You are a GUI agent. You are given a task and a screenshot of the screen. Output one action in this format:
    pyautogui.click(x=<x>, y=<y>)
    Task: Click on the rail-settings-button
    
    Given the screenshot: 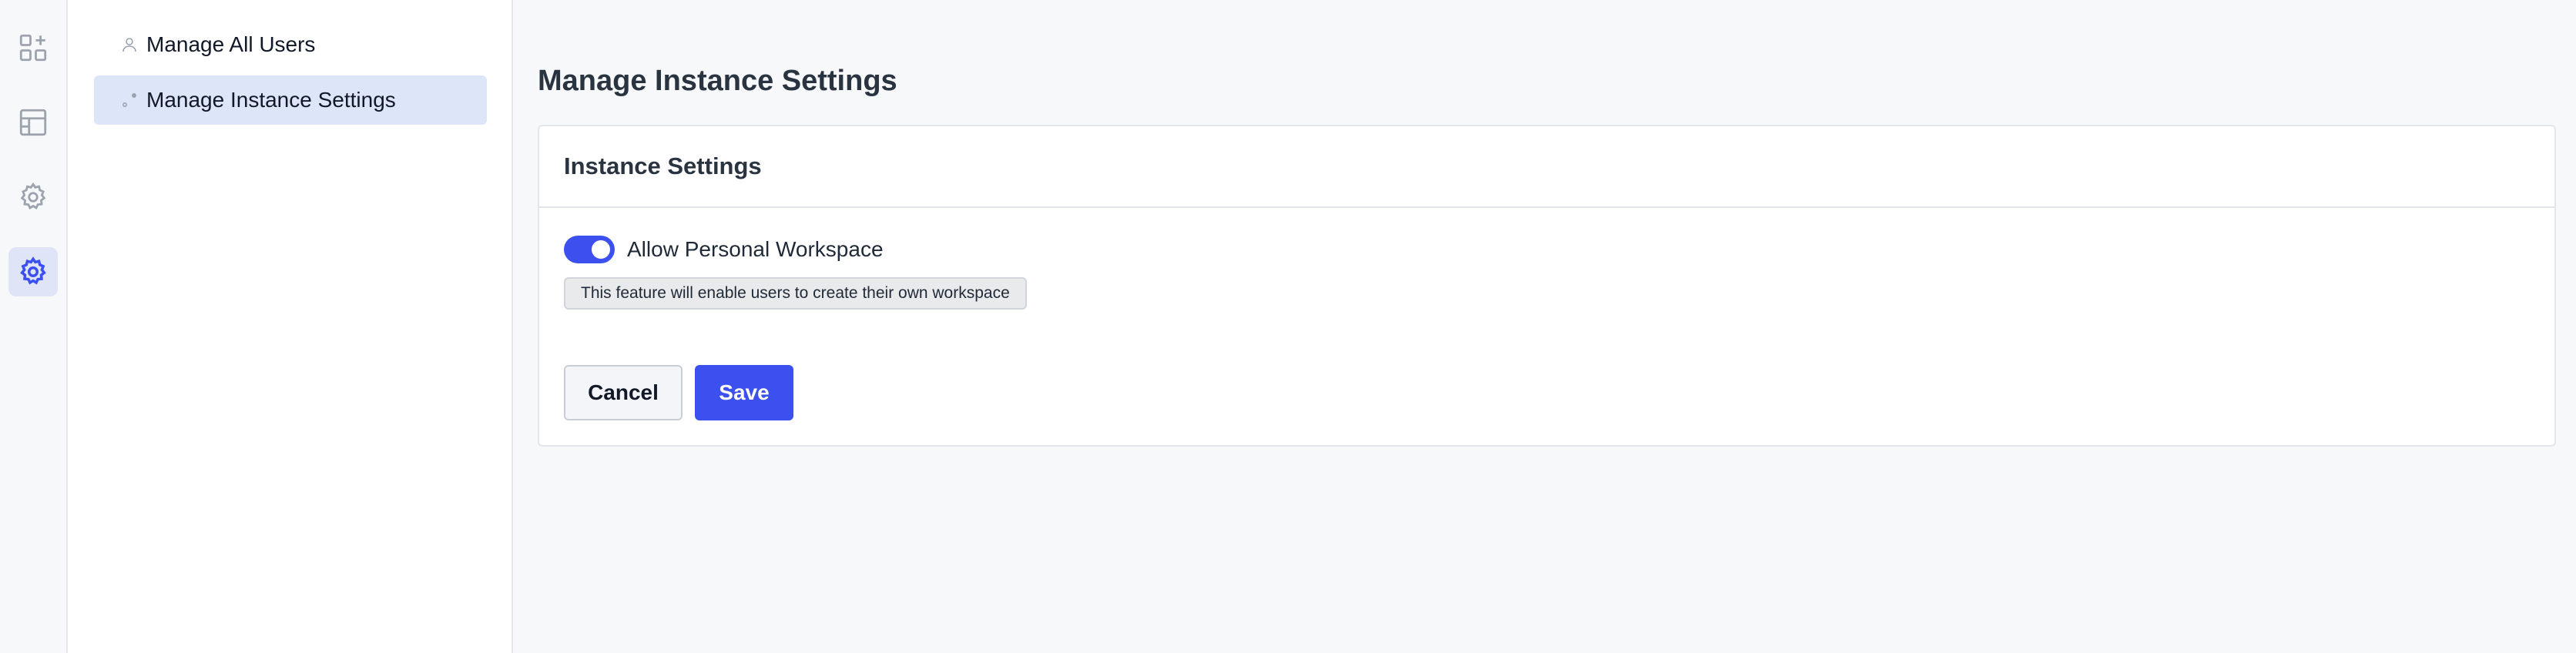 What is the action you would take?
    pyautogui.click(x=33, y=197)
    